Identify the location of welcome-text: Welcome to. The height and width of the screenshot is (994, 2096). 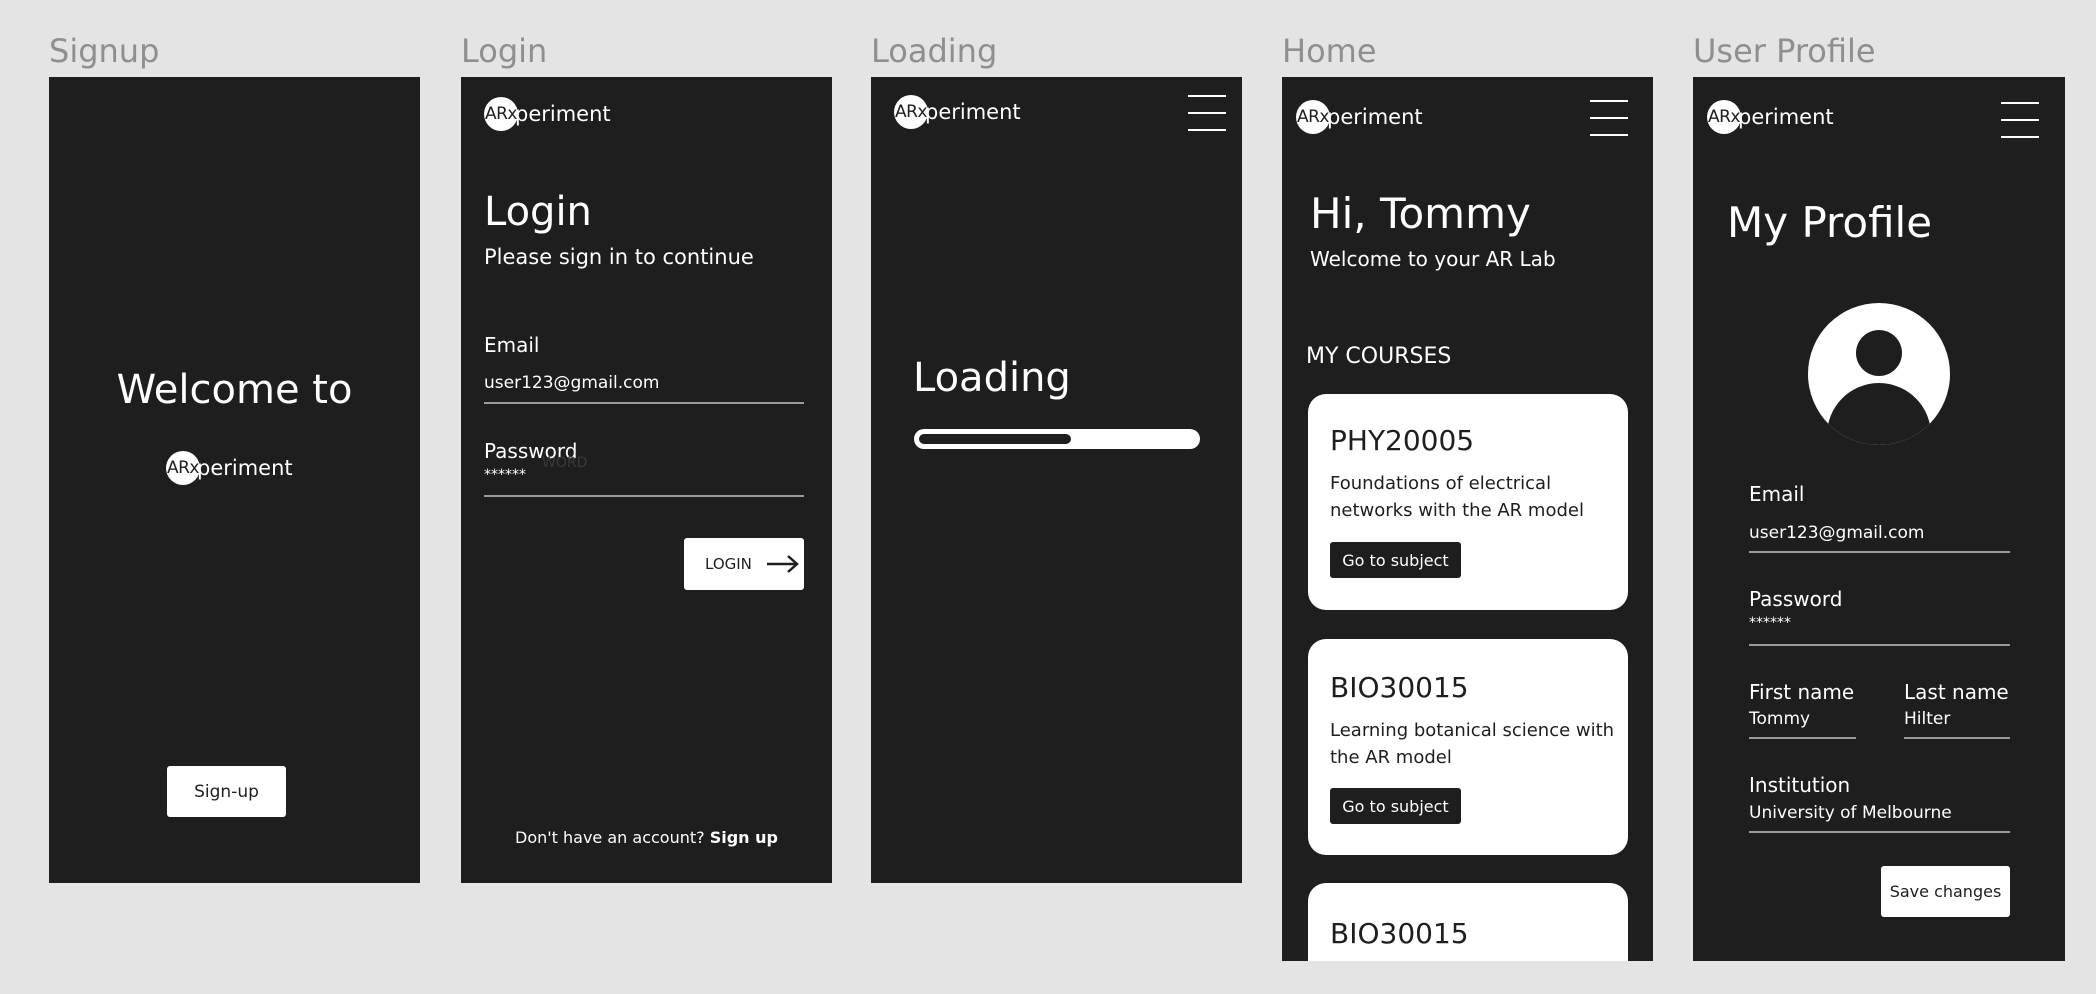
(234, 390).